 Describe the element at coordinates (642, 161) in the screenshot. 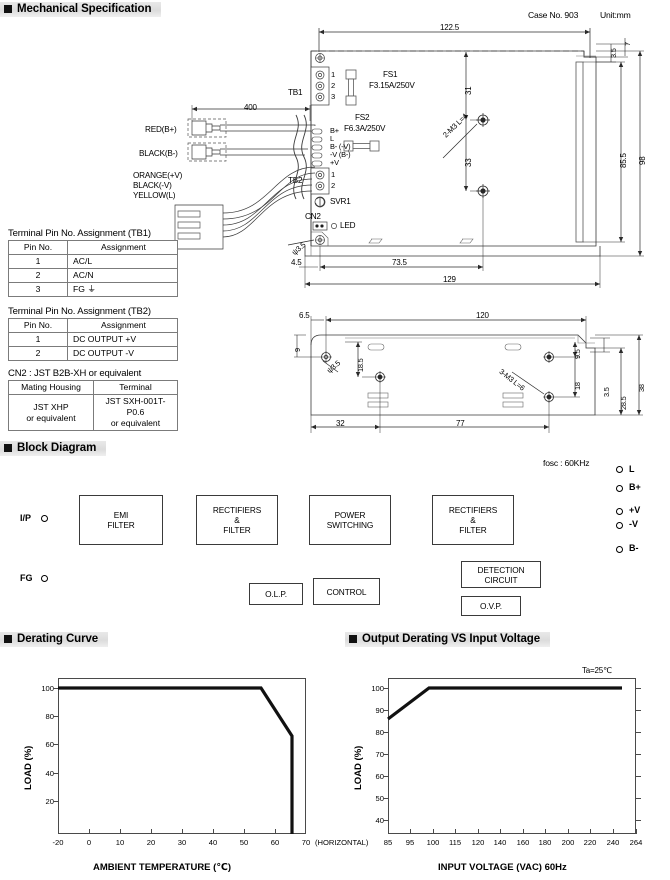

I see `dim-98: 98` at that location.